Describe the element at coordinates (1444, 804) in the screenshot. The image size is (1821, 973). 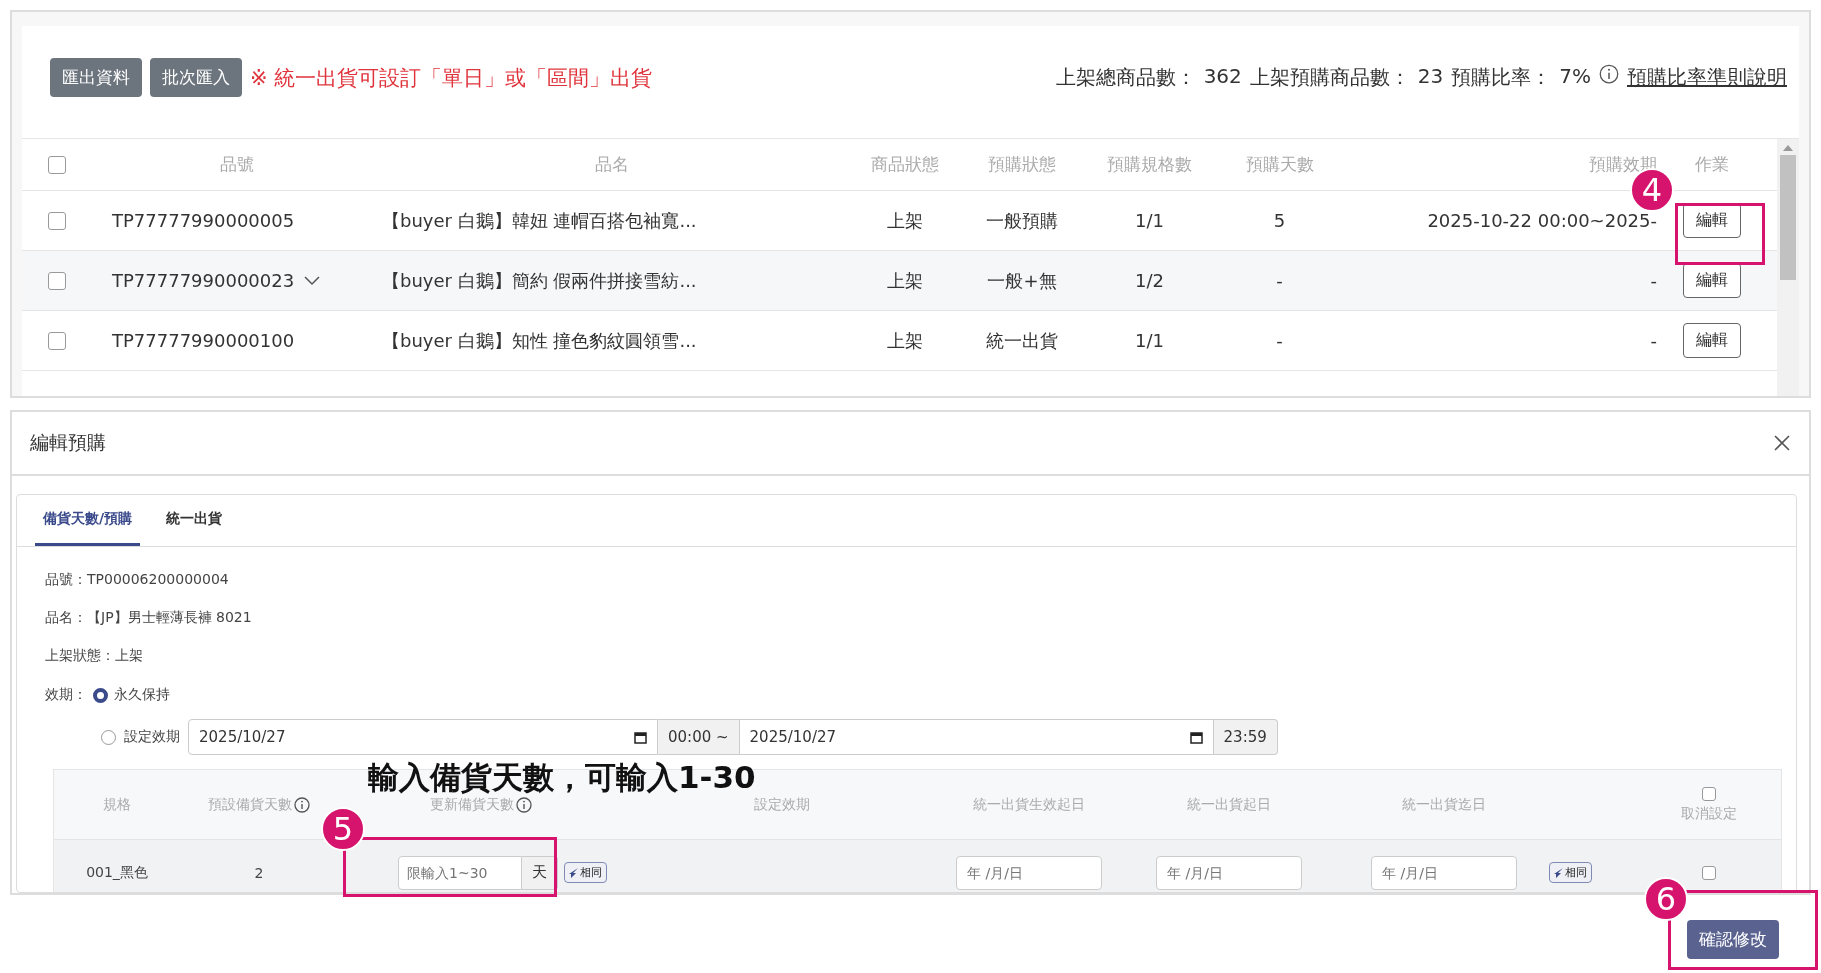
I see `column-header: 統一出貨迄日` at that location.